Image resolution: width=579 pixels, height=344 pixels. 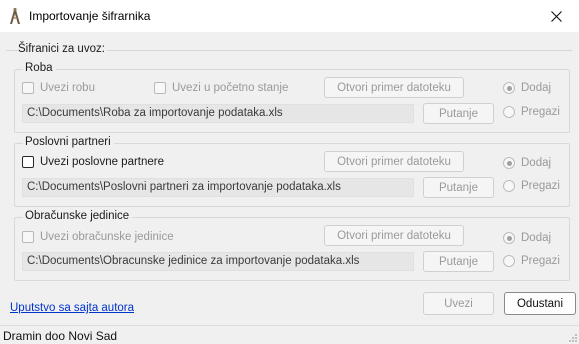 I want to click on radio-add-units: Dodaj, so click(x=527, y=238).